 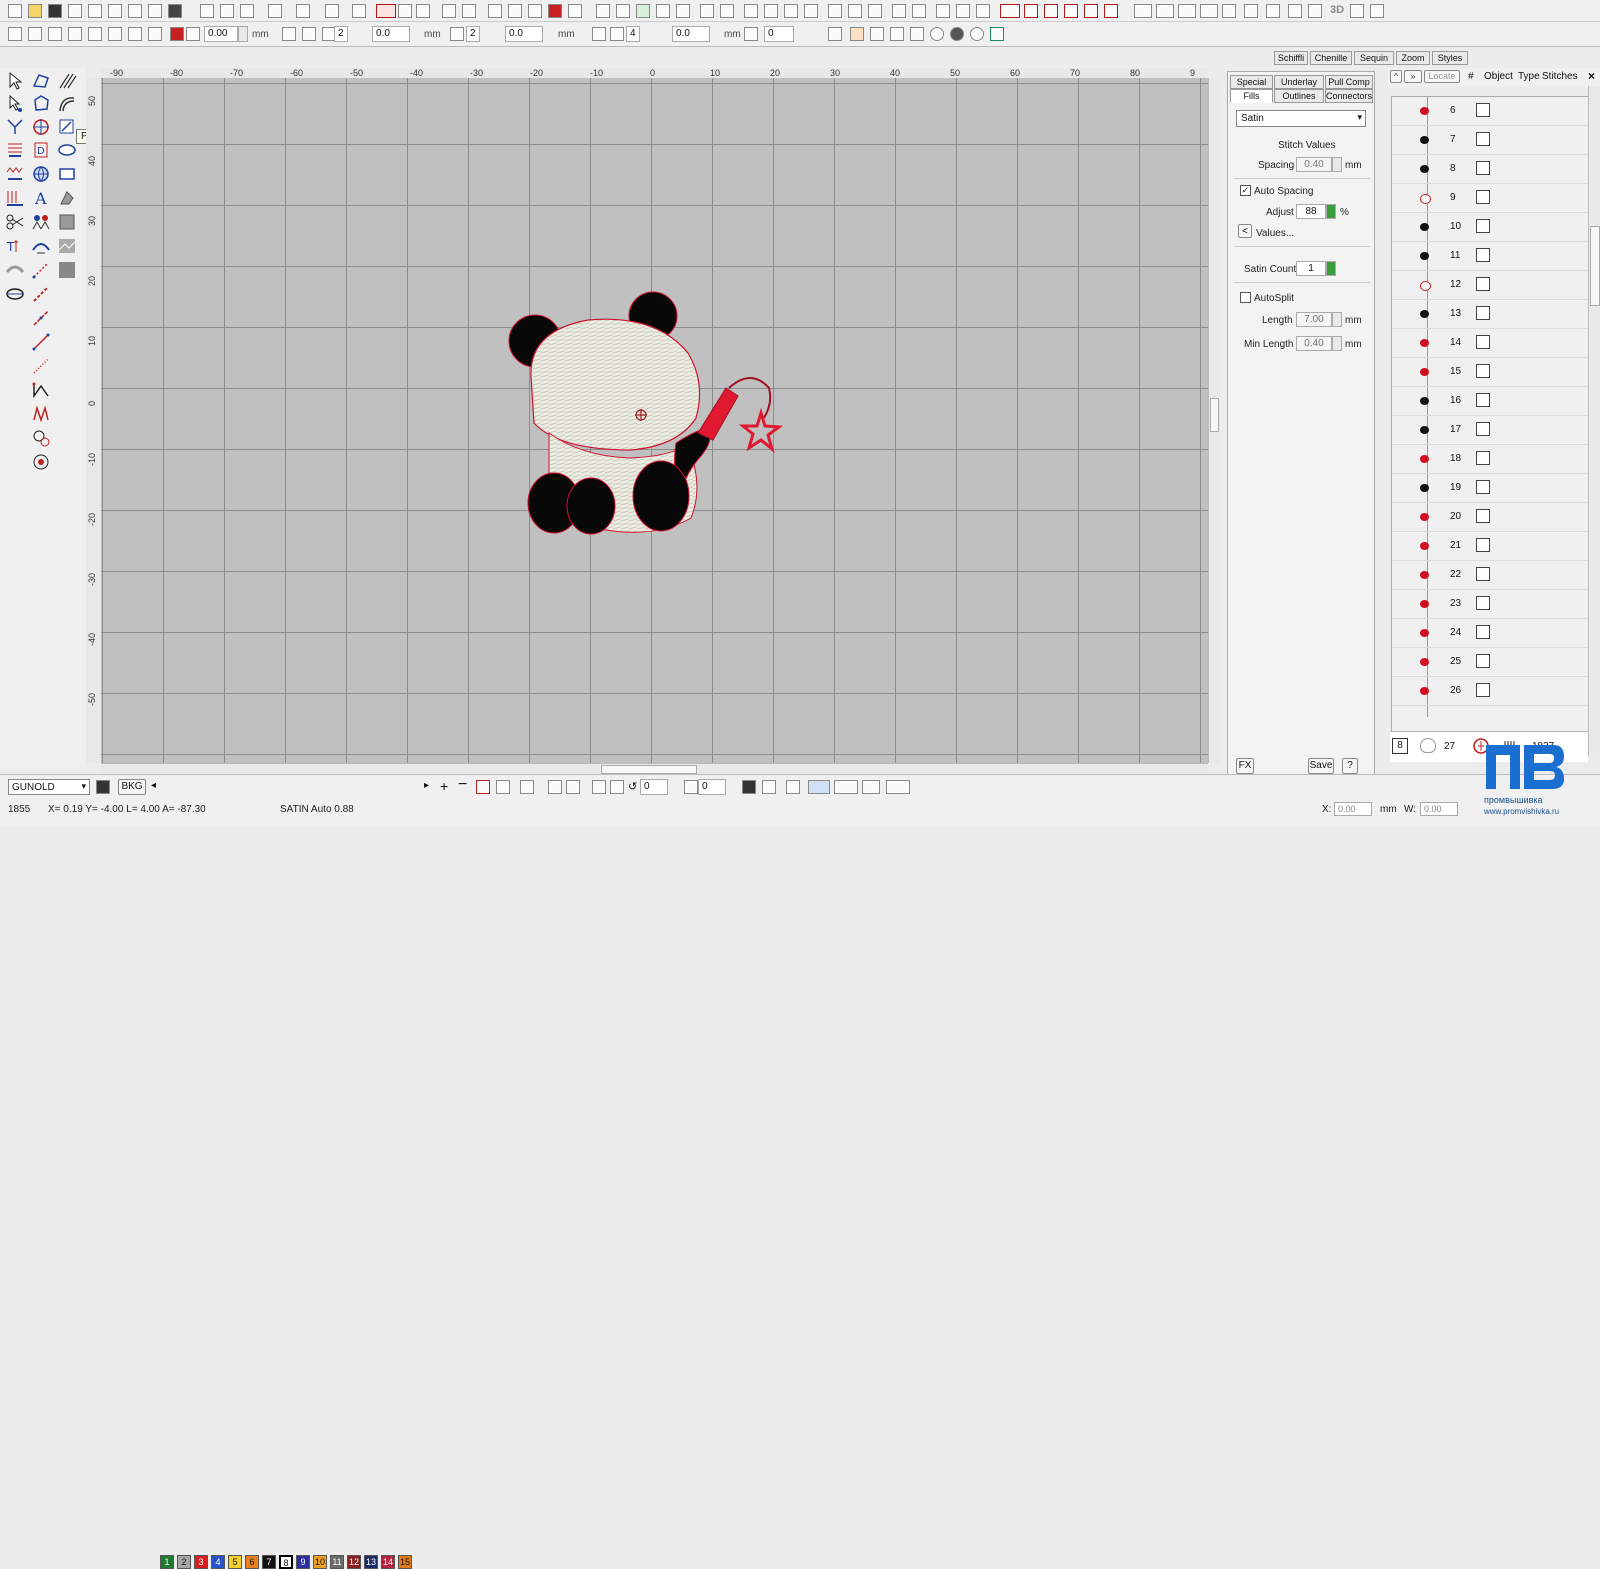 What do you see at coordinates (1594, 421) in the screenshot?
I see `object-list-scrollbar` at bounding box center [1594, 421].